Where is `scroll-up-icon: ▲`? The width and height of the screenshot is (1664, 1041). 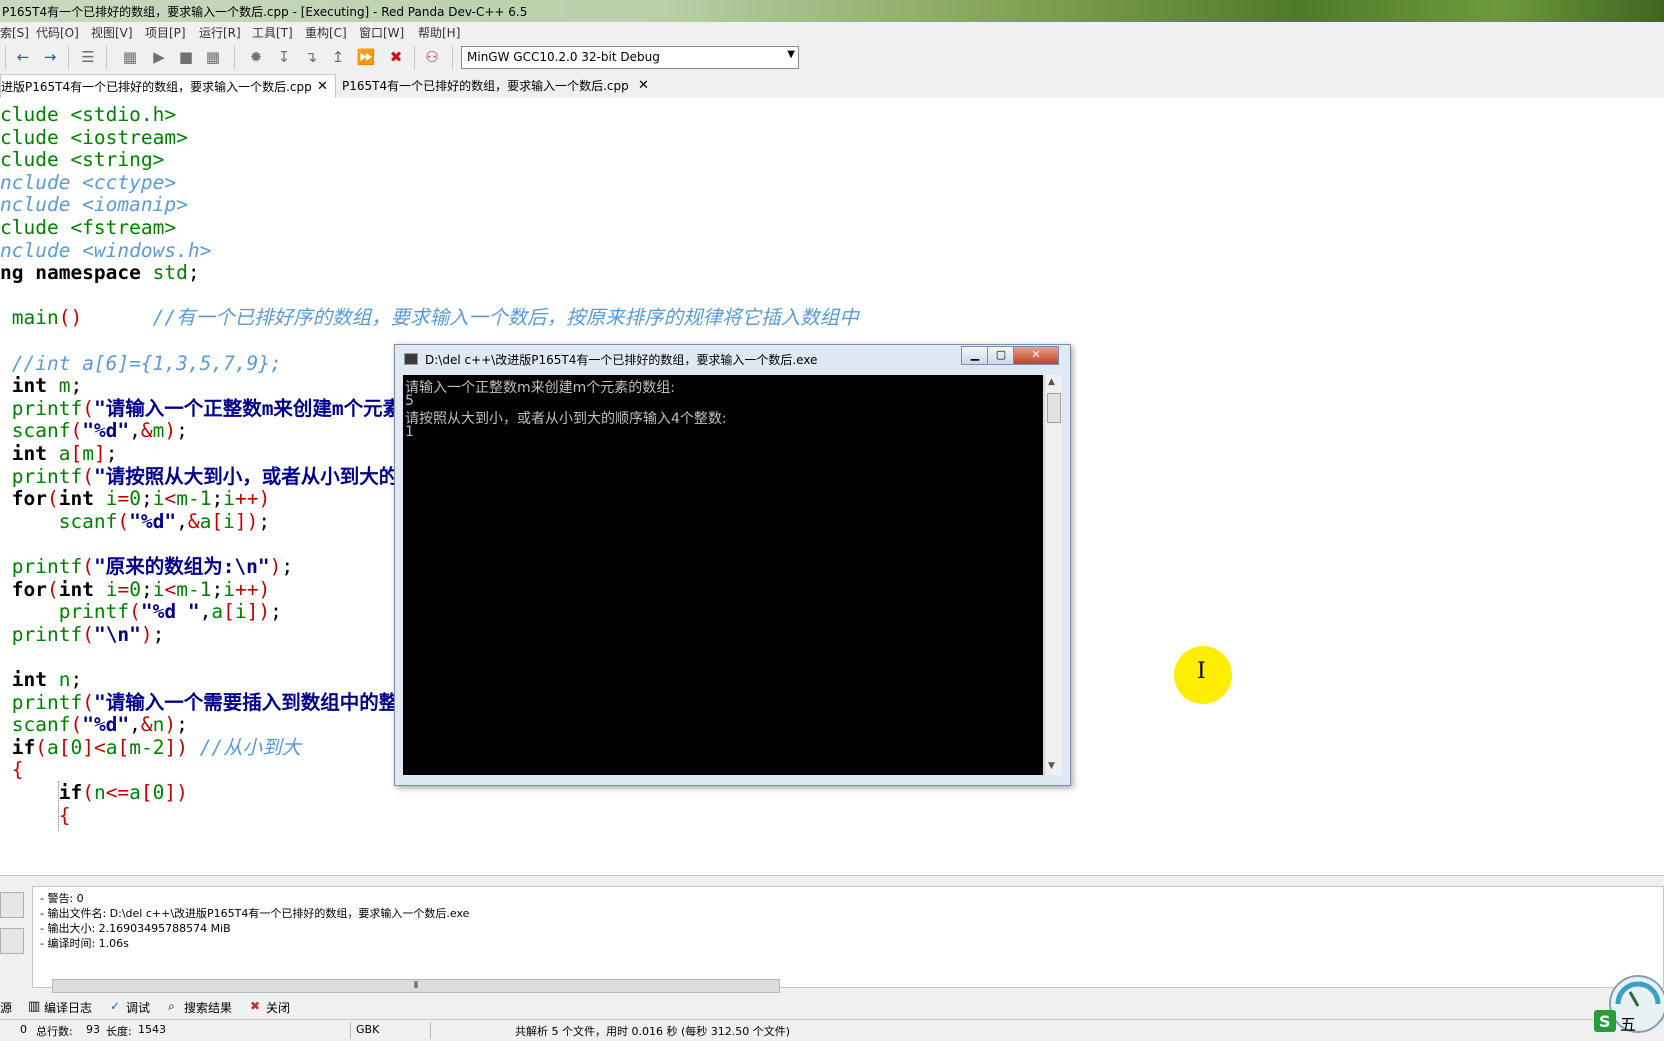 scroll-up-icon: ▲ is located at coordinates (1051, 382).